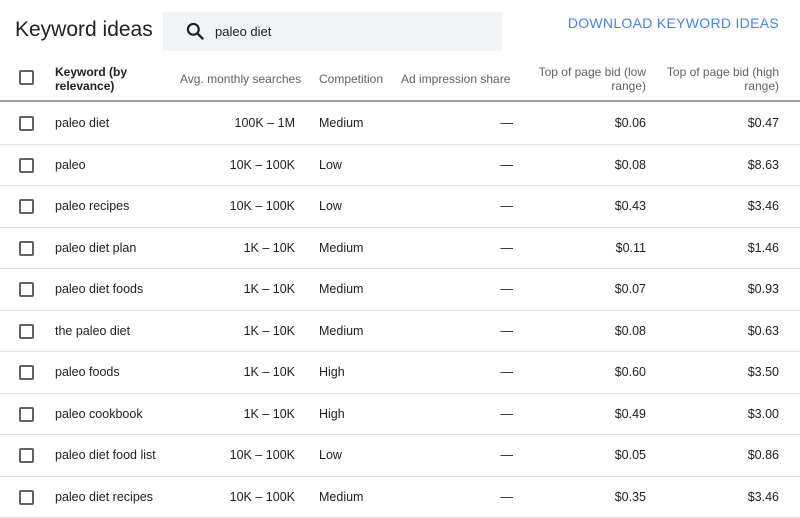 This screenshot has height=518, width=800. I want to click on column-header-bid-high-line1: Top of page bid (high, so click(722, 72).